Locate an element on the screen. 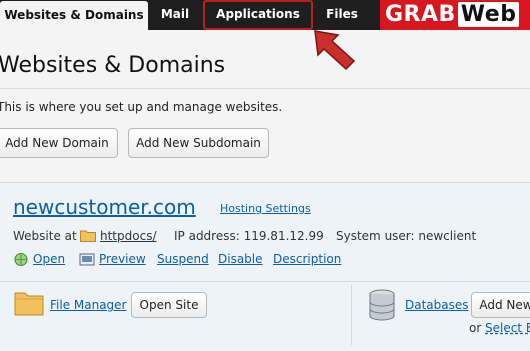  folder-icon is located at coordinates (88, 236).